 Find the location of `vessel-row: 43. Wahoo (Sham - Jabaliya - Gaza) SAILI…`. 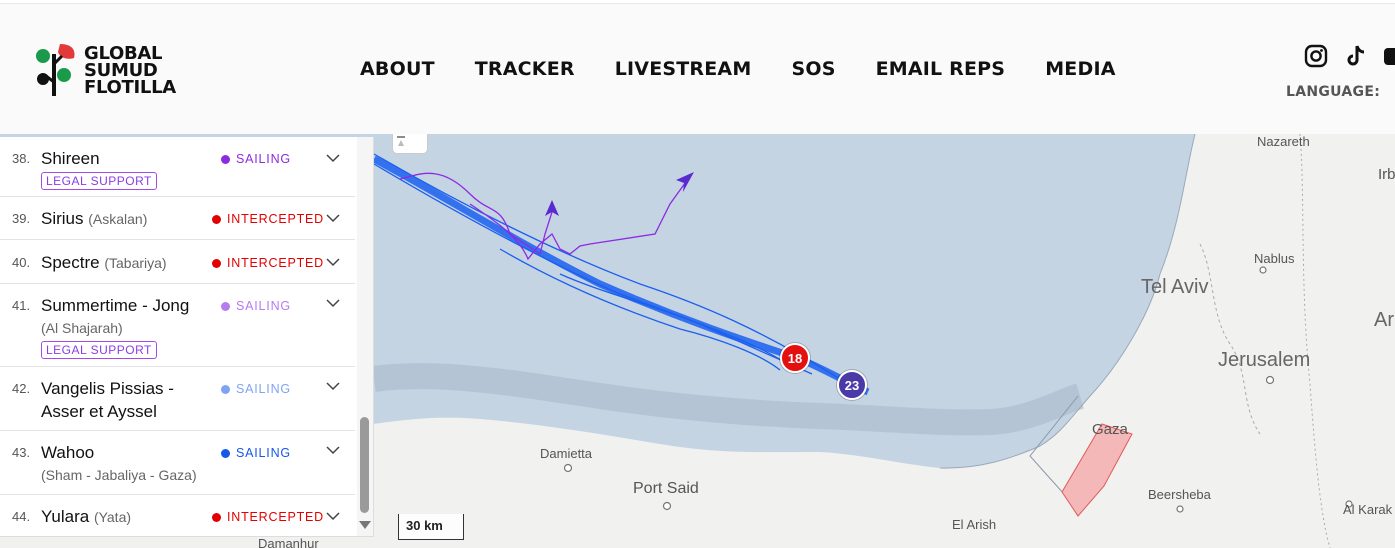

vessel-row: 43. Wahoo (Sham - Jabaliya - Gaza) SAILI… is located at coordinates (177, 463).